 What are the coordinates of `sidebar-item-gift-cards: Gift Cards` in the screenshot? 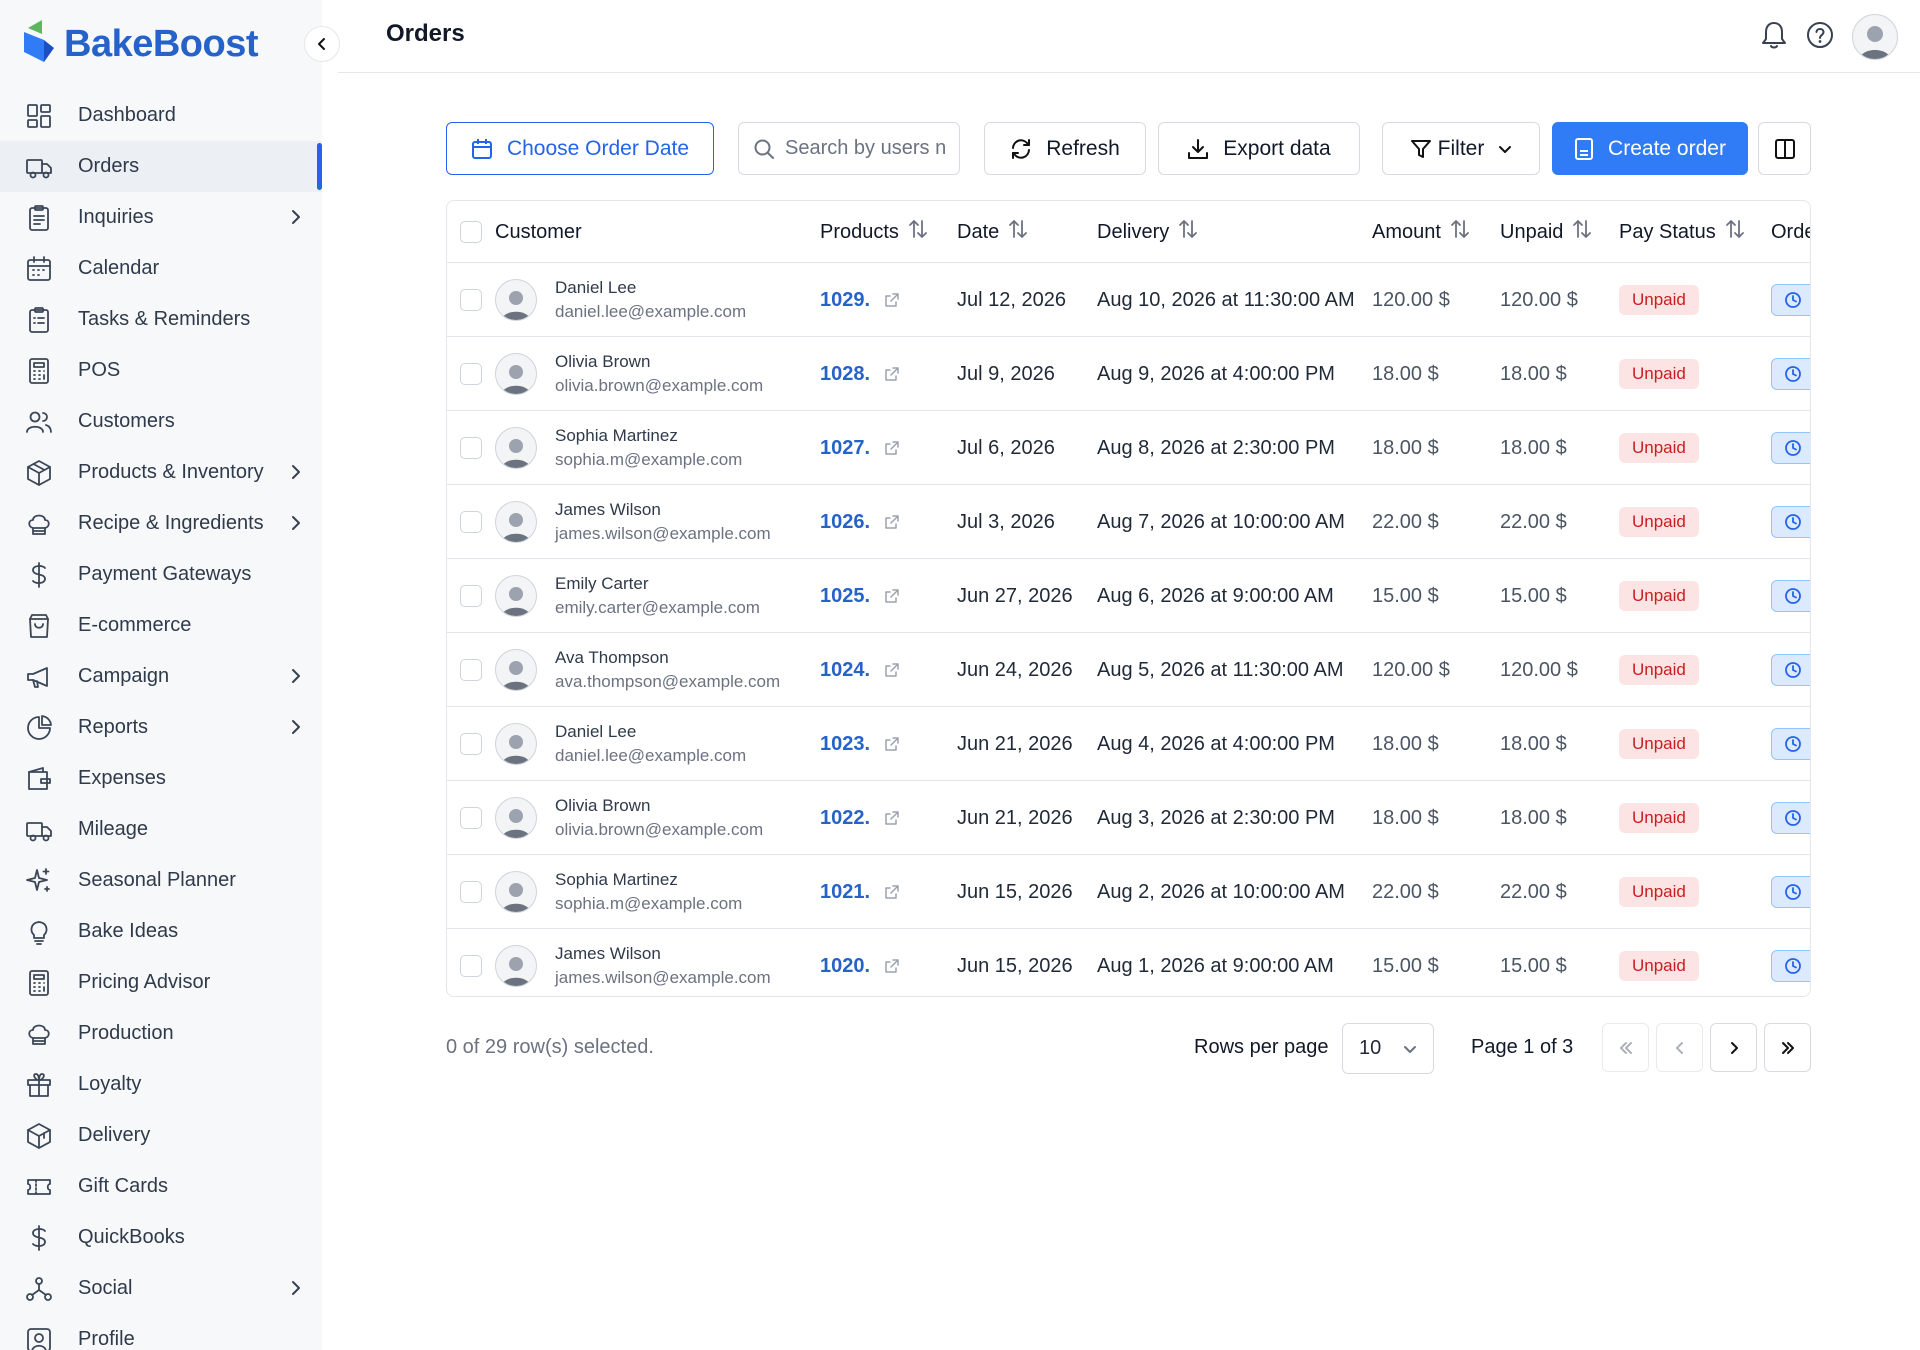 It's located at (161, 1186).